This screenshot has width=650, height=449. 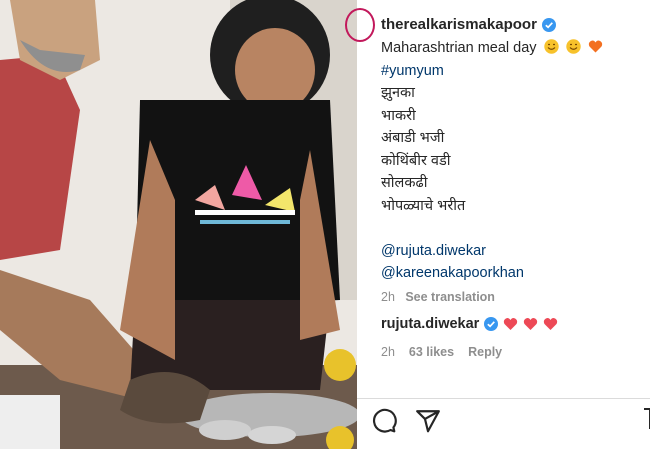 What do you see at coordinates (492, 71) in the screenshot?
I see `hashtag-link: #yumyum` at bounding box center [492, 71].